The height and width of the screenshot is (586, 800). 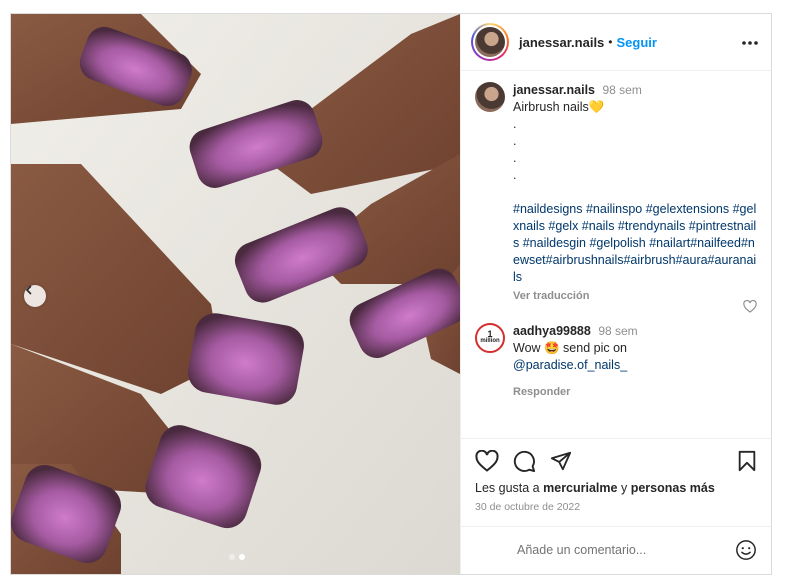 What do you see at coordinates (29, 290) in the screenshot?
I see `chevron-left-icon` at bounding box center [29, 290].